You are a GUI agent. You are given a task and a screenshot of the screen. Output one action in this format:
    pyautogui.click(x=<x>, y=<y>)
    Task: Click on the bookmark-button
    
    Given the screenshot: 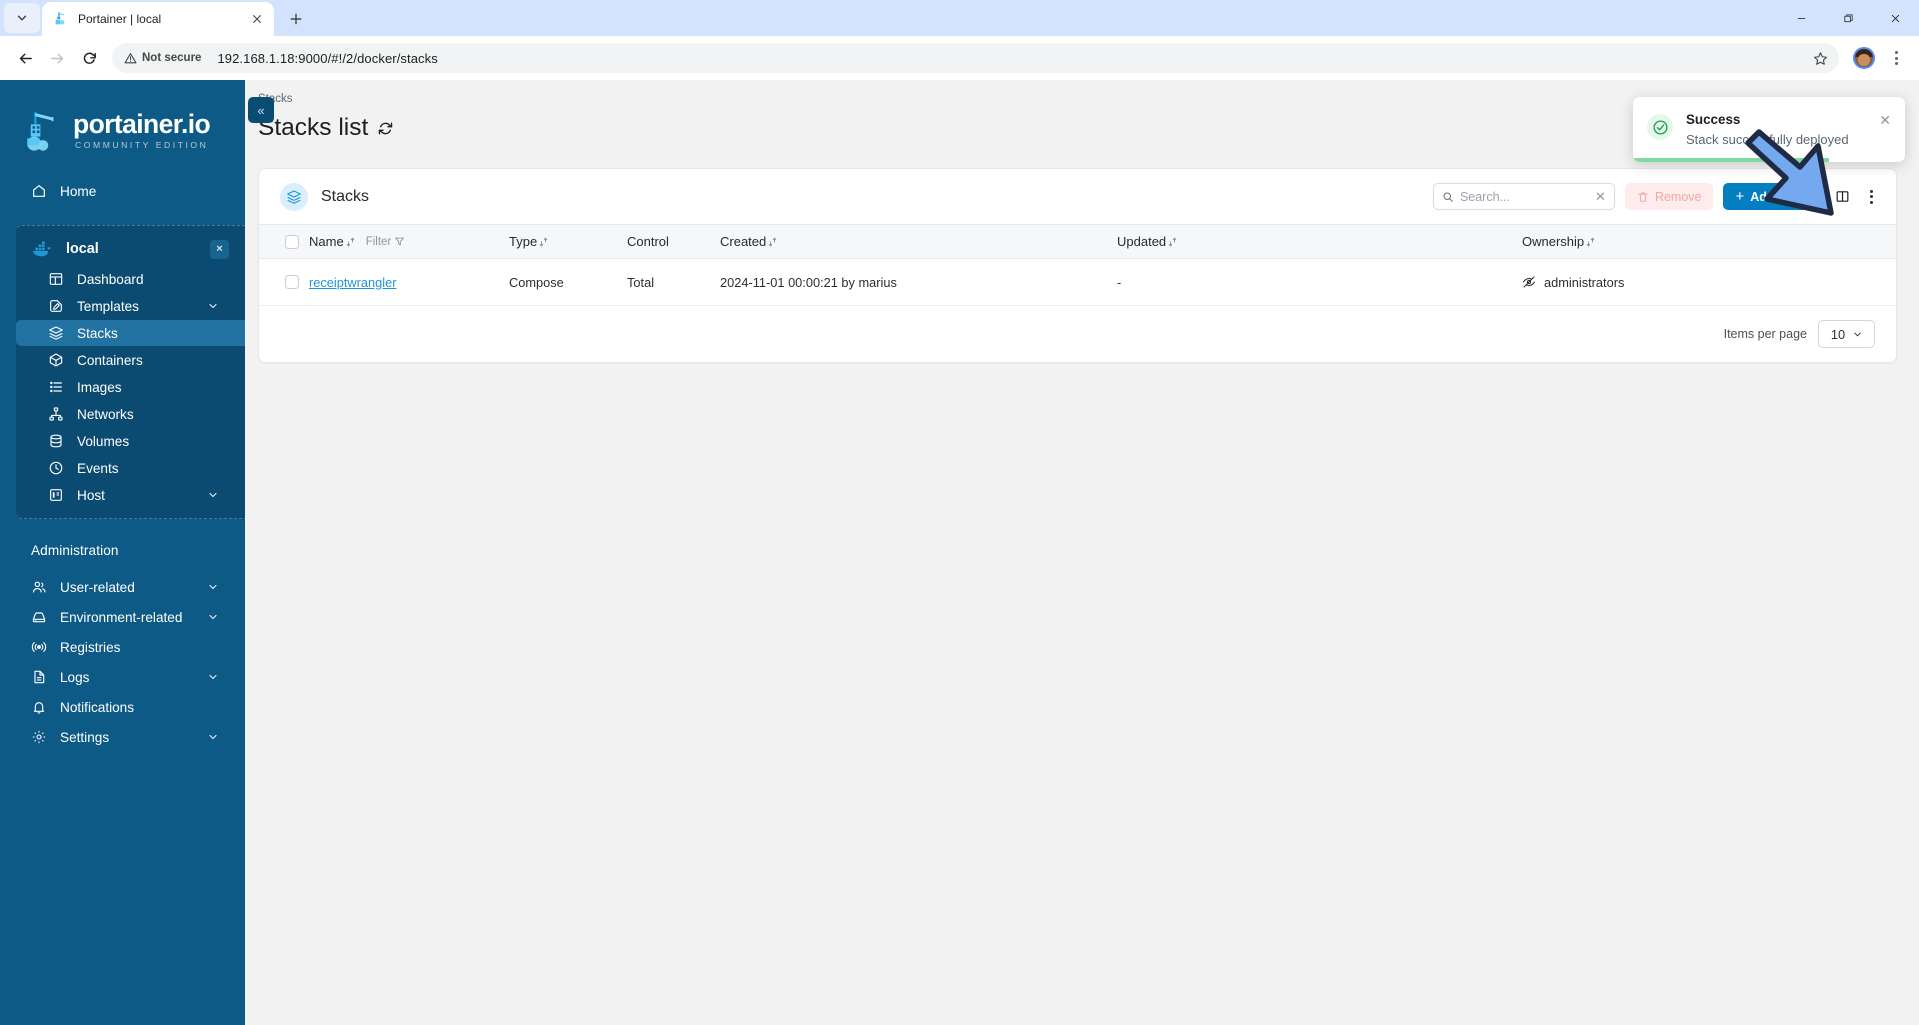 What is the action you would take?
    pyautogui.click(x=1820, y=58)
    